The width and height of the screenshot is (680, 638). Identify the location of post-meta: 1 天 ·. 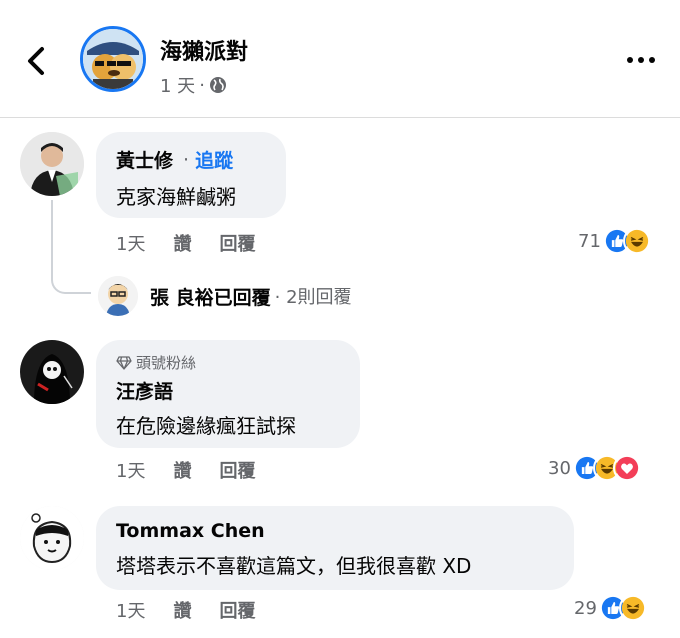
(193, 85).